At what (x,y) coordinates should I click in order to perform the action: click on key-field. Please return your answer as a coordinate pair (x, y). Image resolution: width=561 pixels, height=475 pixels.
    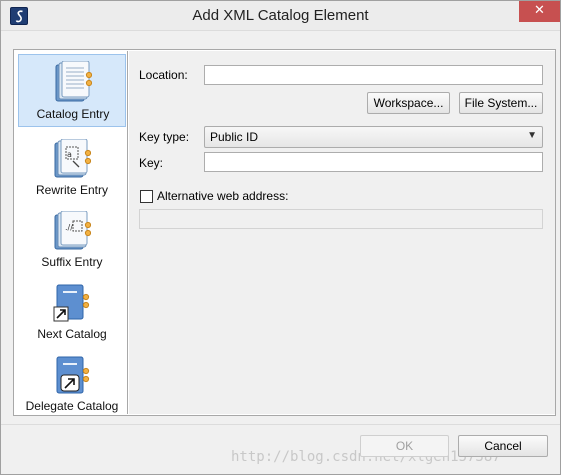
    Looking at the image, I should click on (373, 162).